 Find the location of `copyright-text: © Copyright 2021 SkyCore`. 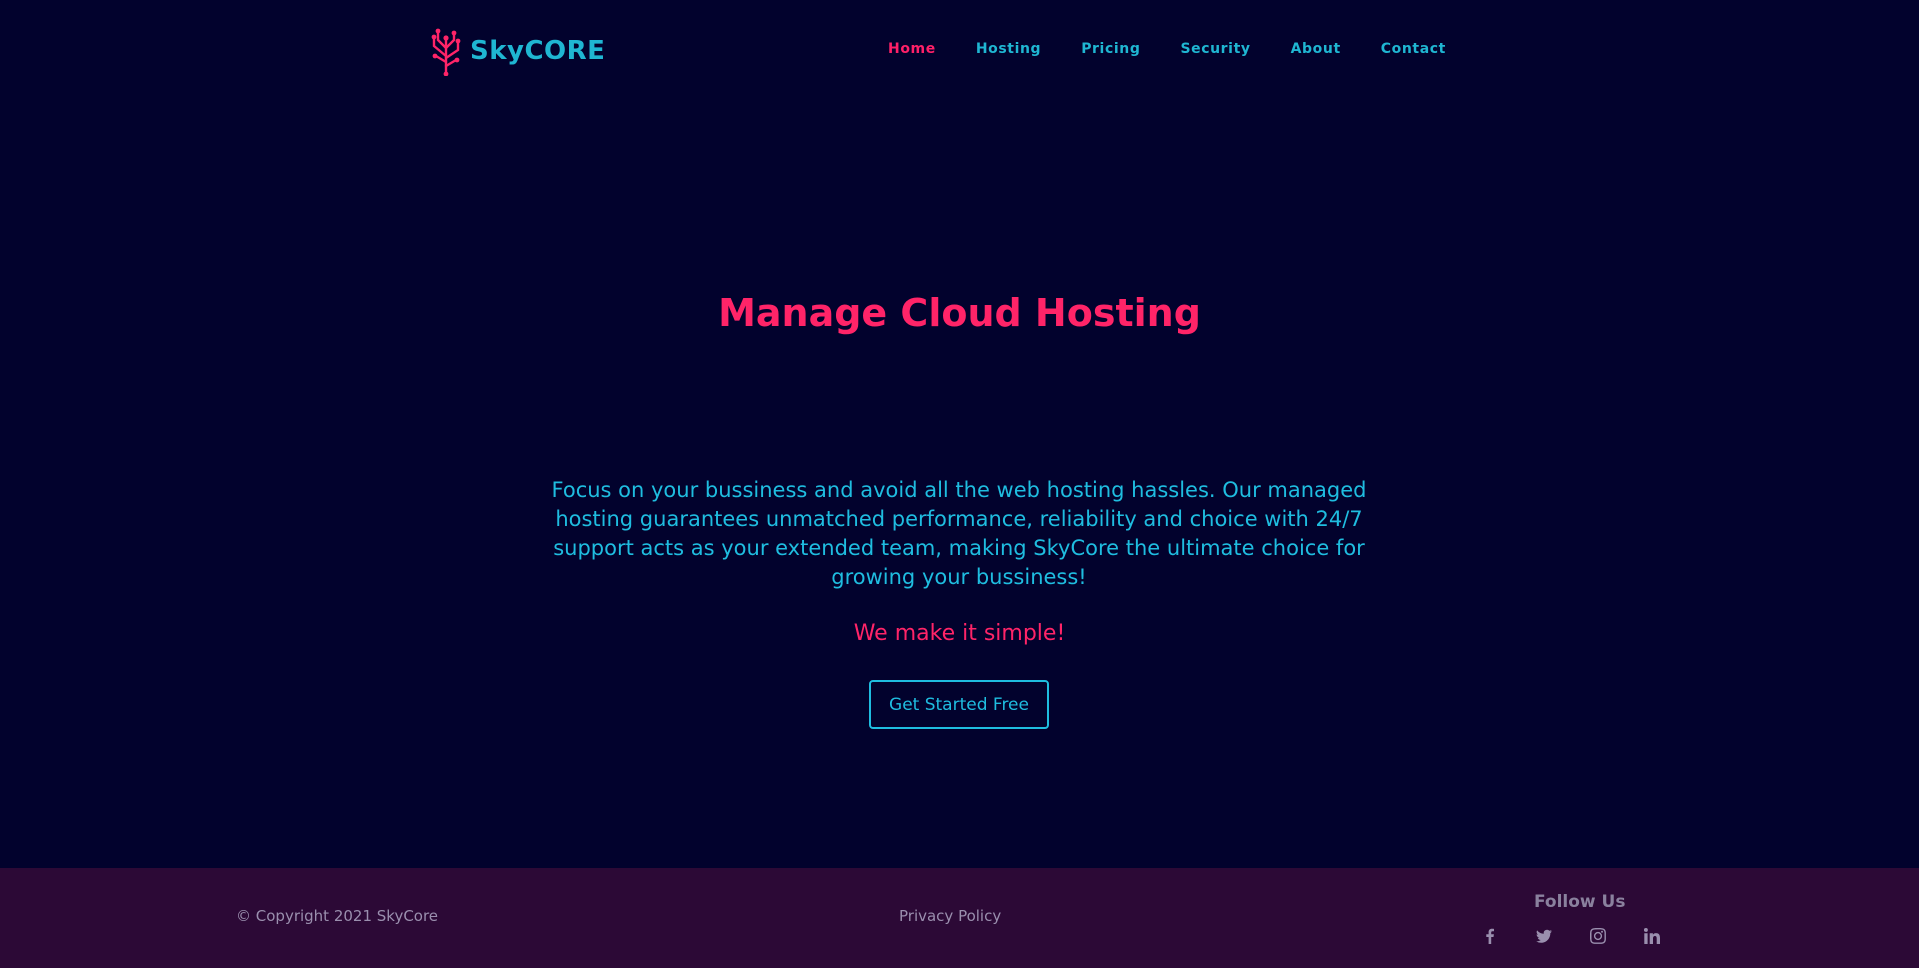

copyright-text: © Copyright 2021 SkyCore is located at coordinates (337, 916).